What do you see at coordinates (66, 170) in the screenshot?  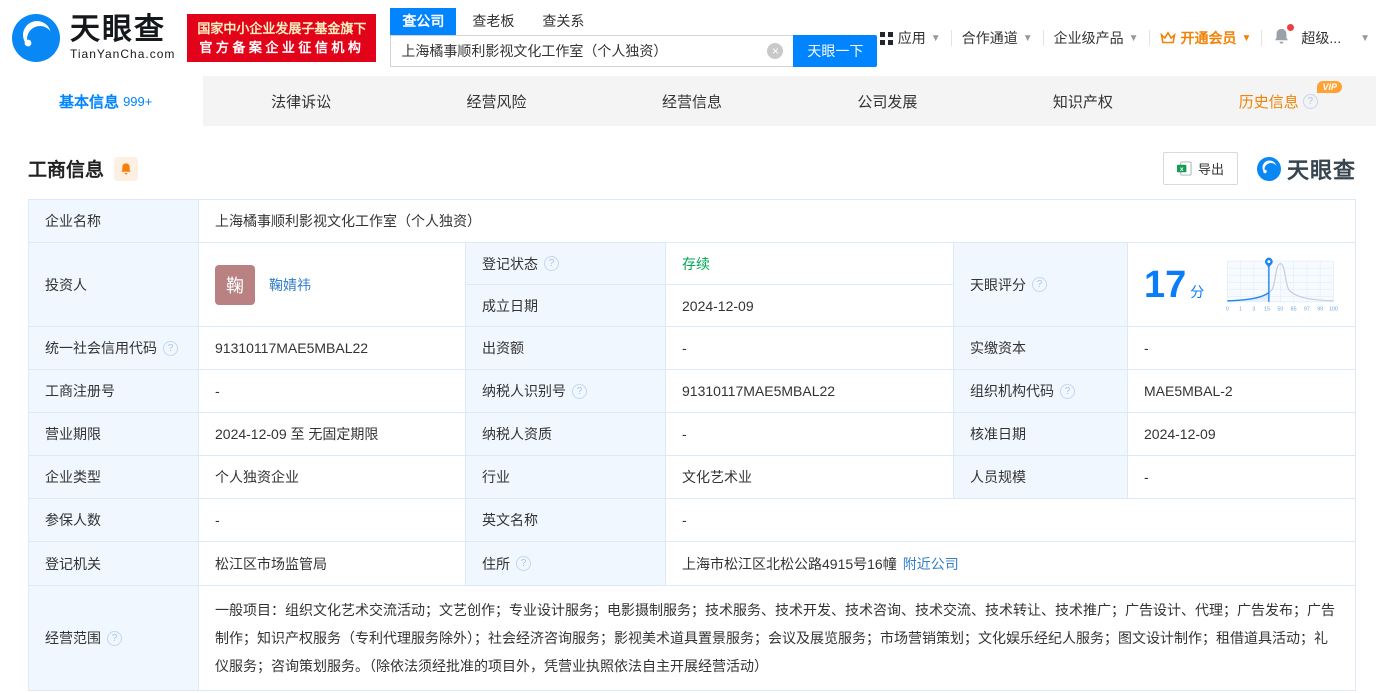 I see `section-title: 工商信息` at bounding box center [66, 170].